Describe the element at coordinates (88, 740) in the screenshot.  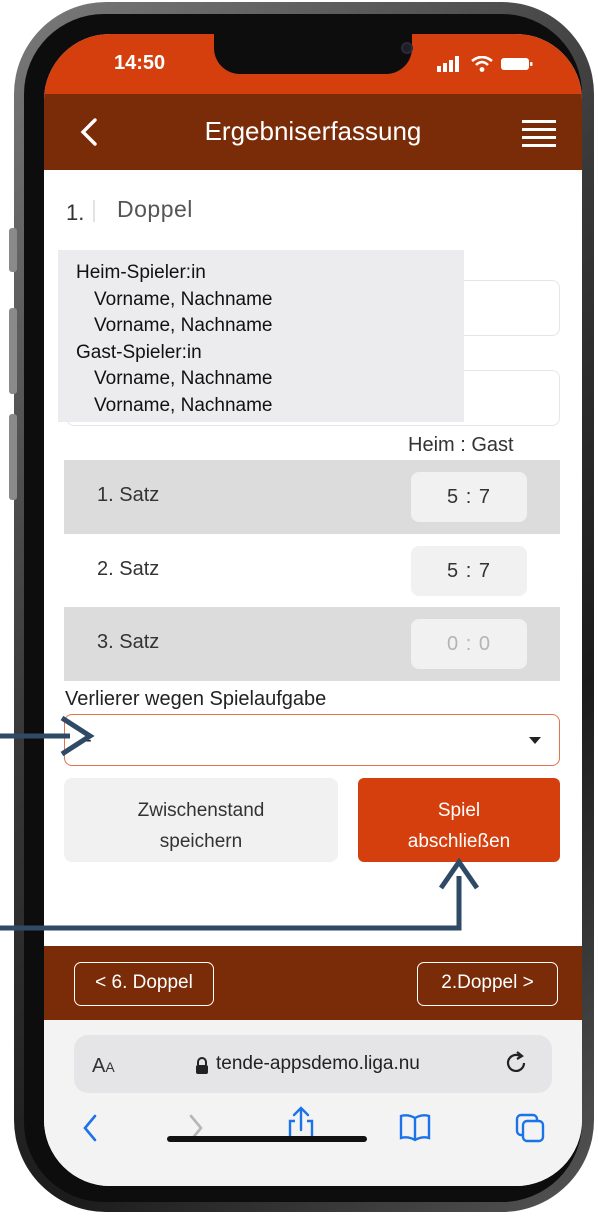
I see `loser-select-value: -` at that location.